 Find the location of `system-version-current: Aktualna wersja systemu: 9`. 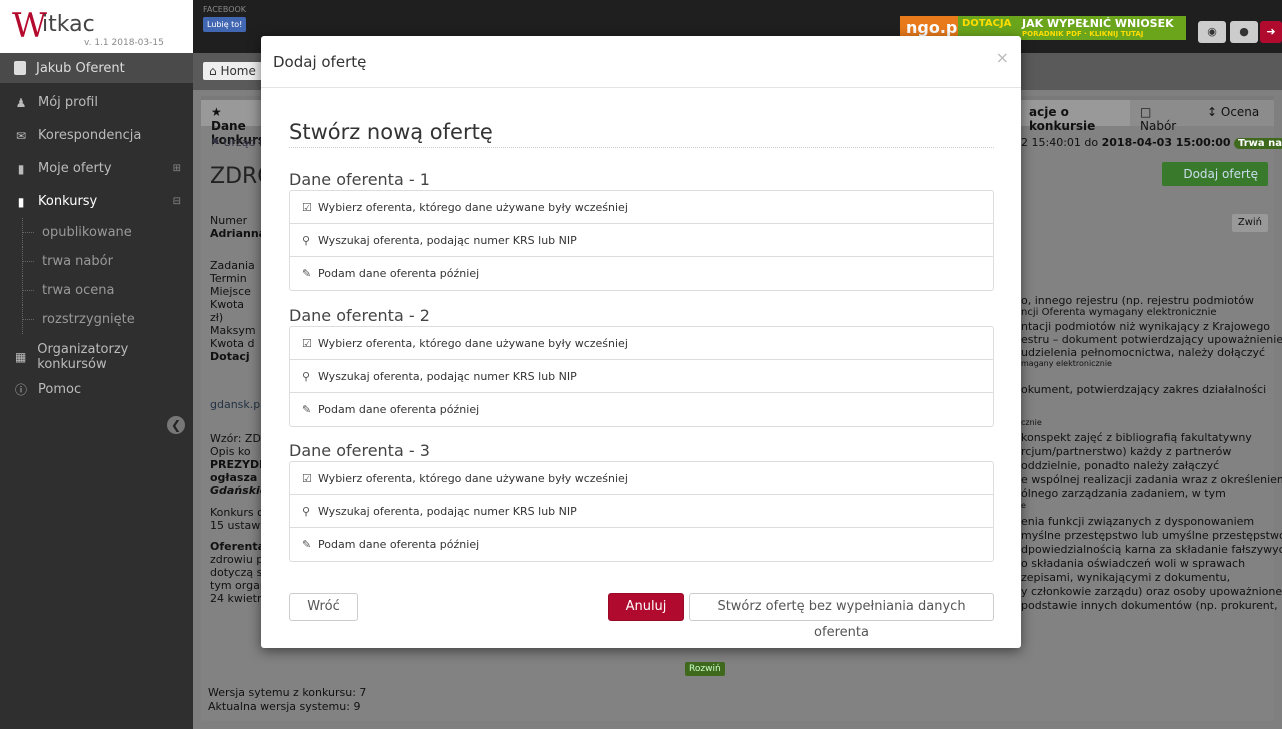

system-version-current: Aktualna wersja systemu: 9 is located at coordinates (284, 706).